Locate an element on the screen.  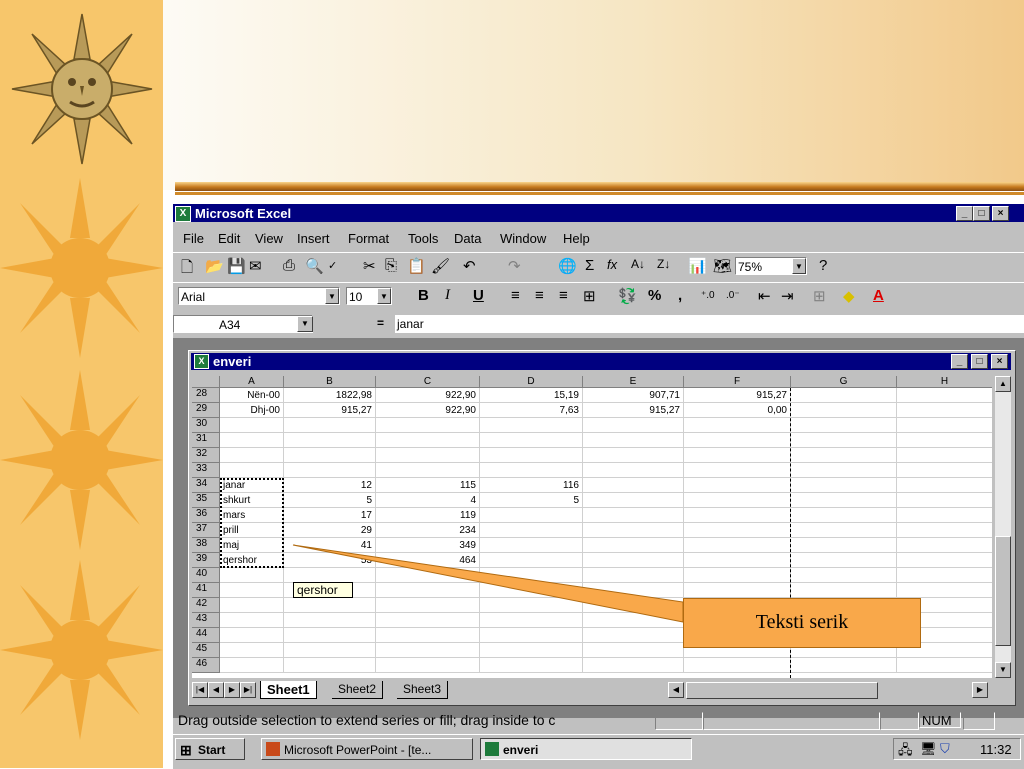
fill-tooltip: qershor is located at coordinates (323, 590).